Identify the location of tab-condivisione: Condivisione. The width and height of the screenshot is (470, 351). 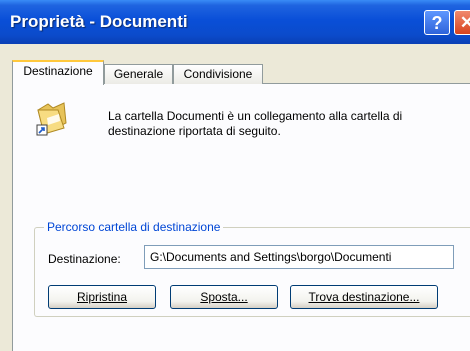
(218, 74).